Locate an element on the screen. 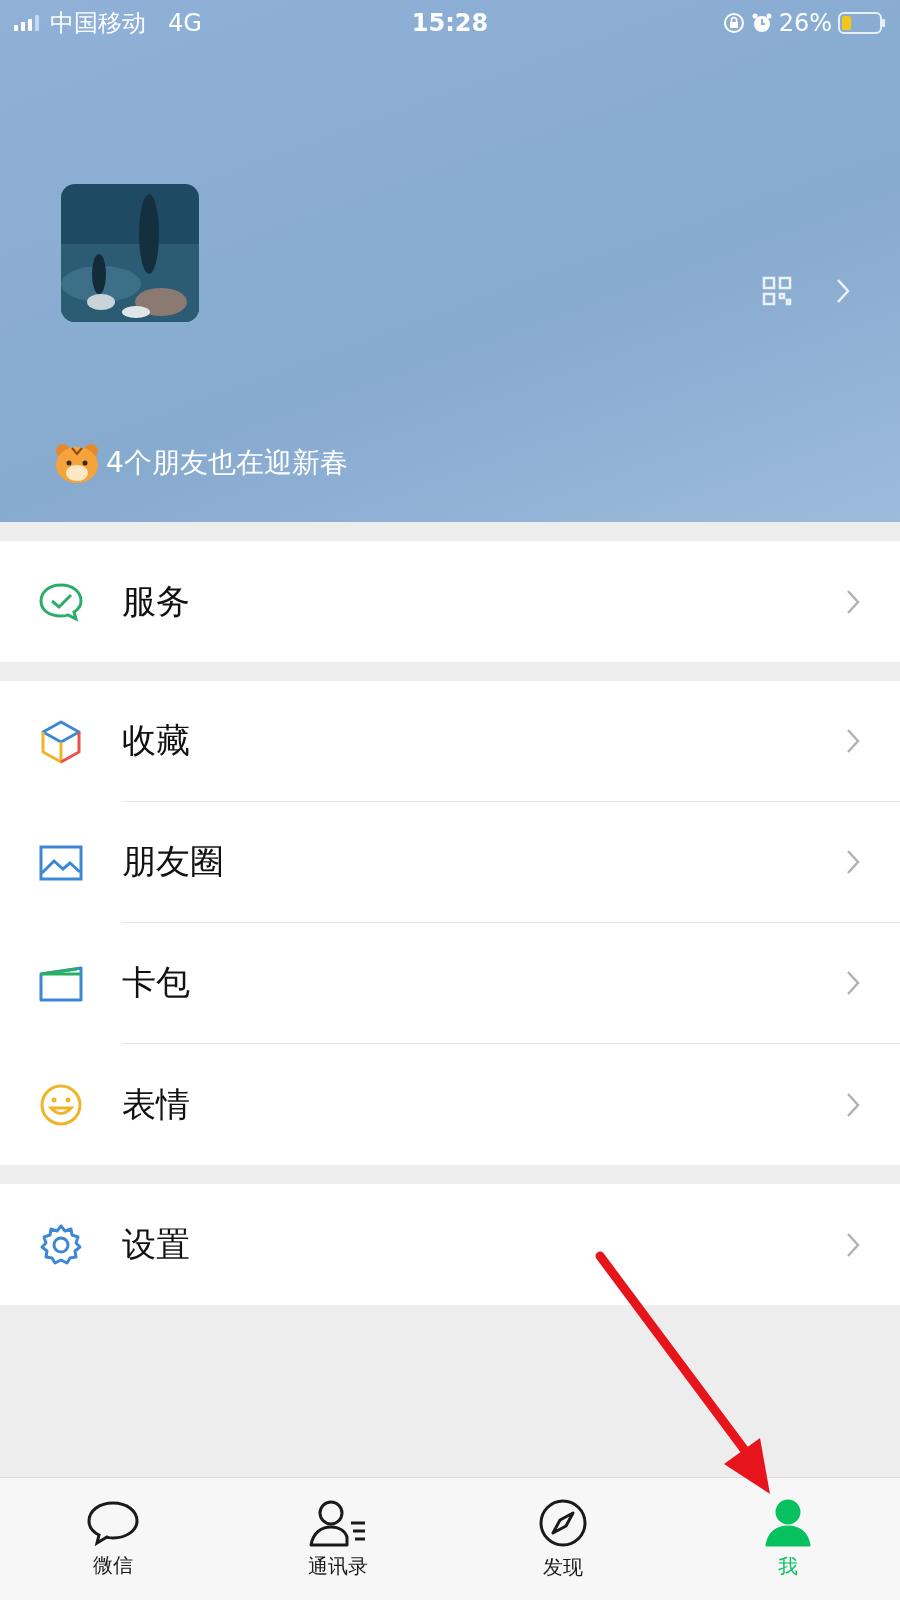  menu-item: 卡包 is located at coordinates (450, 983).